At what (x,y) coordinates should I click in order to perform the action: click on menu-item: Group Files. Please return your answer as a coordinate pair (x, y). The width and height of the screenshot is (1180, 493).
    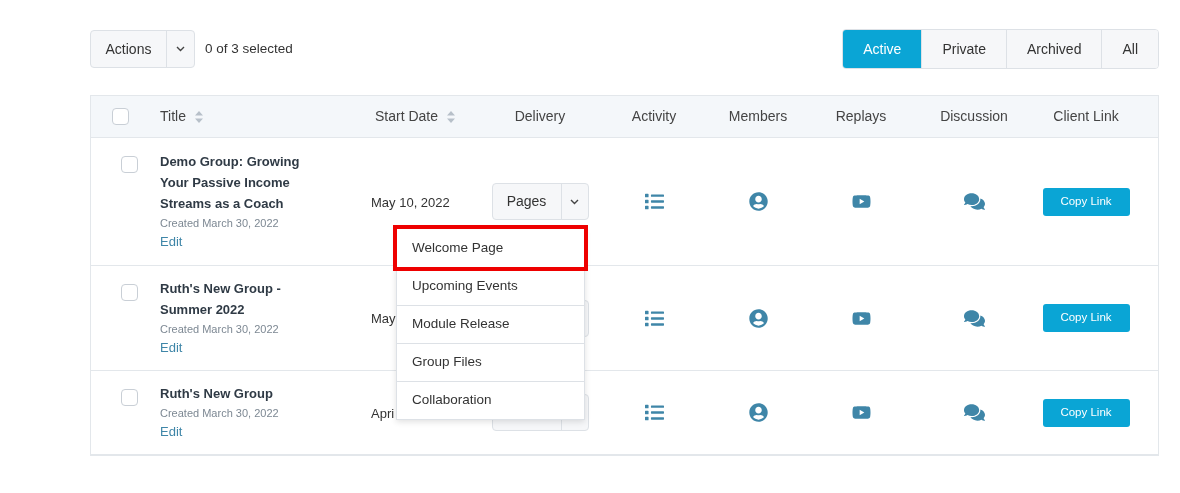
    Looking at the image, I should click on (490, 362).